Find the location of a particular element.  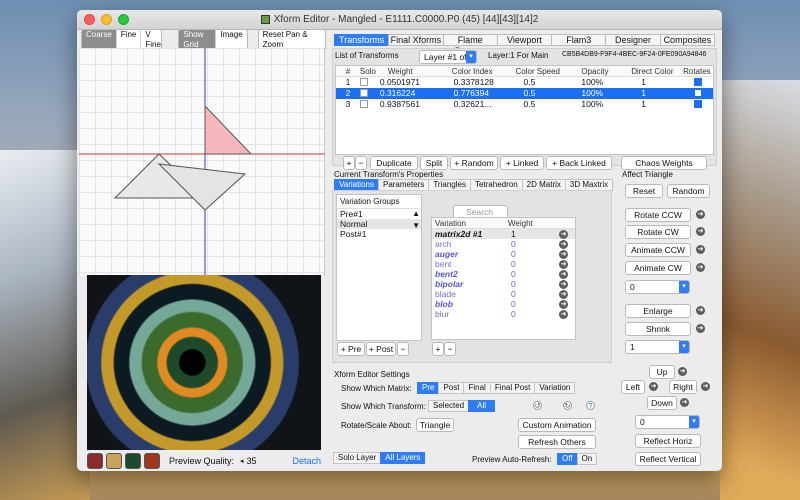

rotate-about-select: Triangle is located at coordinates (435, 425).